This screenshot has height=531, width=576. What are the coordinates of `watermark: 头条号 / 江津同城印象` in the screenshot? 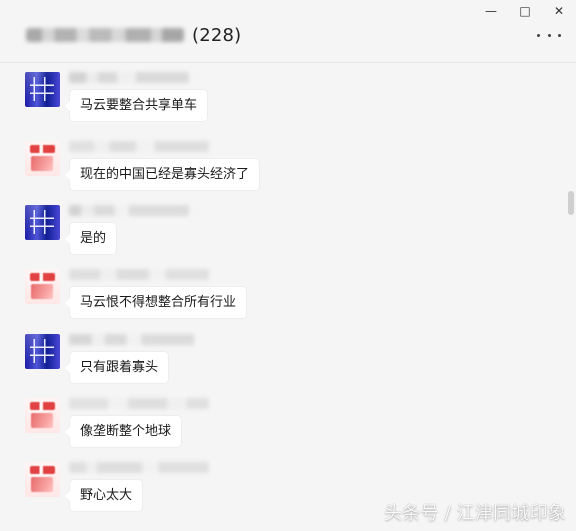 It's located at (475, 513).